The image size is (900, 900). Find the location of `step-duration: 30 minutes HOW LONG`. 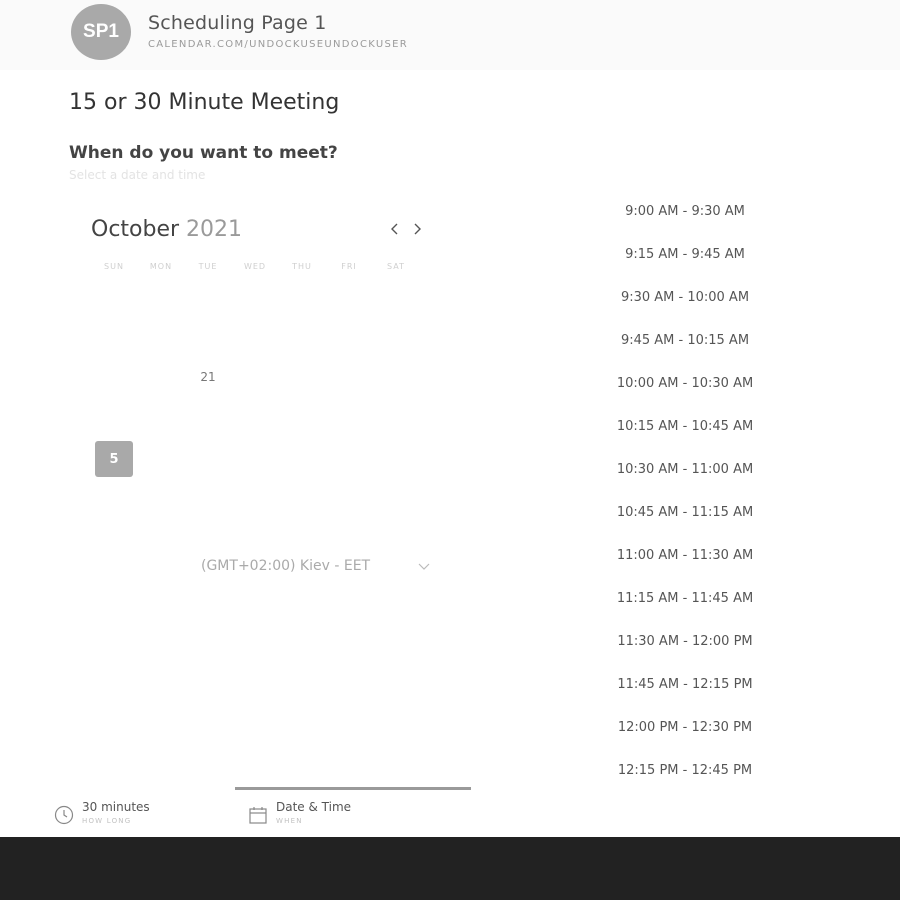

step-duration: 30 minutes HOW LONG is located at coordinates (102, 813).